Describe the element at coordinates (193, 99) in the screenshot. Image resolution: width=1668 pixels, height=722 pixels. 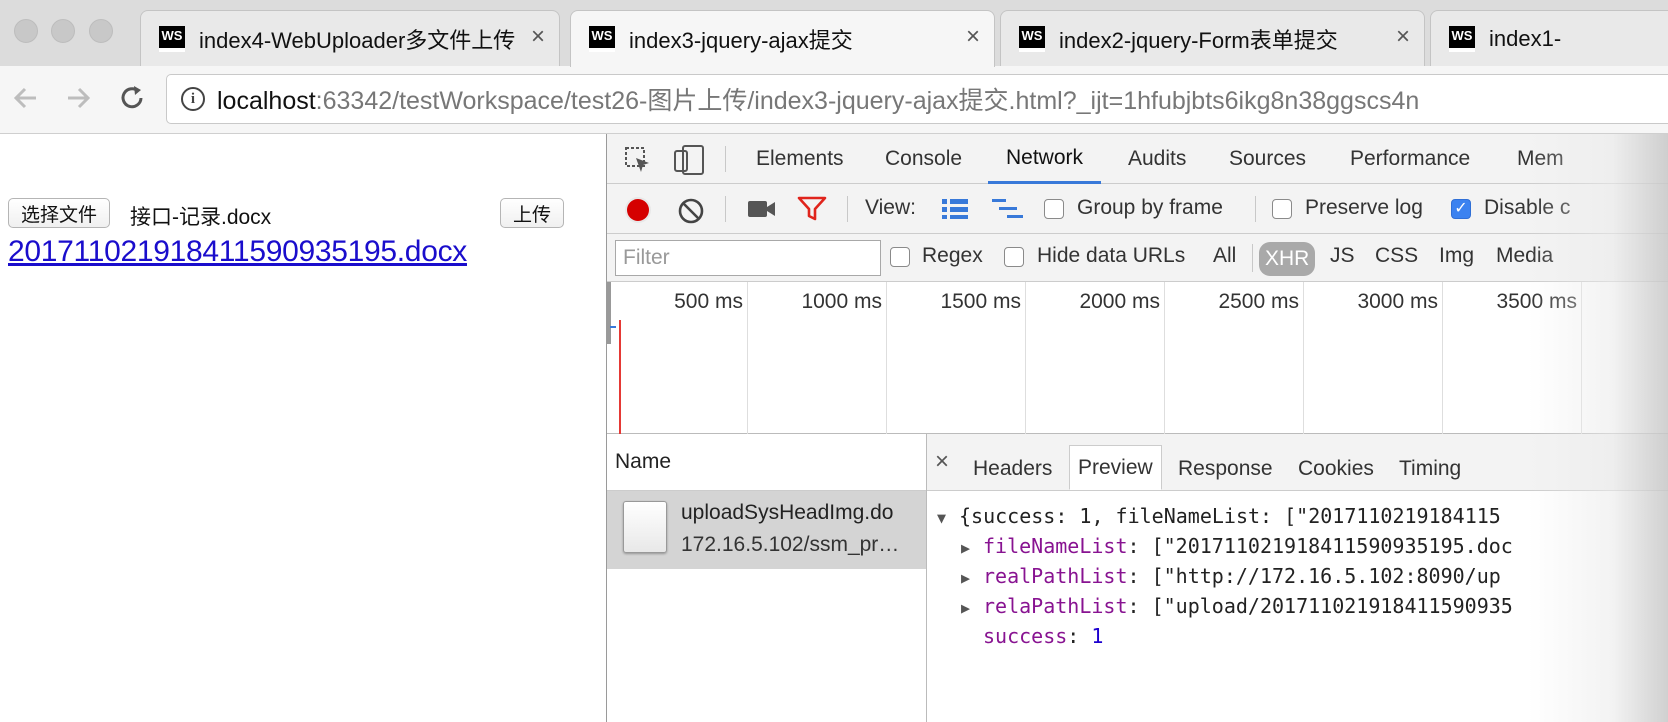
I see `info-icon: i` at that location.